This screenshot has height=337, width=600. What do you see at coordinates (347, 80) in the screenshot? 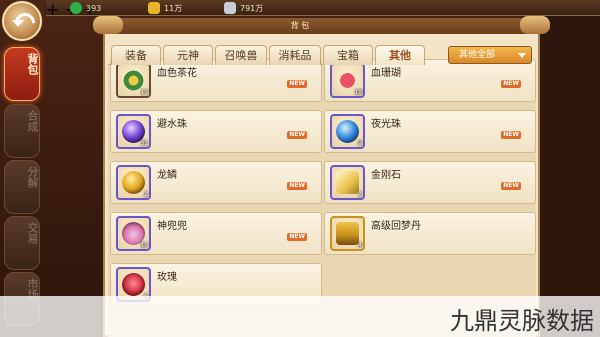
I see `item-slot: 18` at bounding box center [347, 80].